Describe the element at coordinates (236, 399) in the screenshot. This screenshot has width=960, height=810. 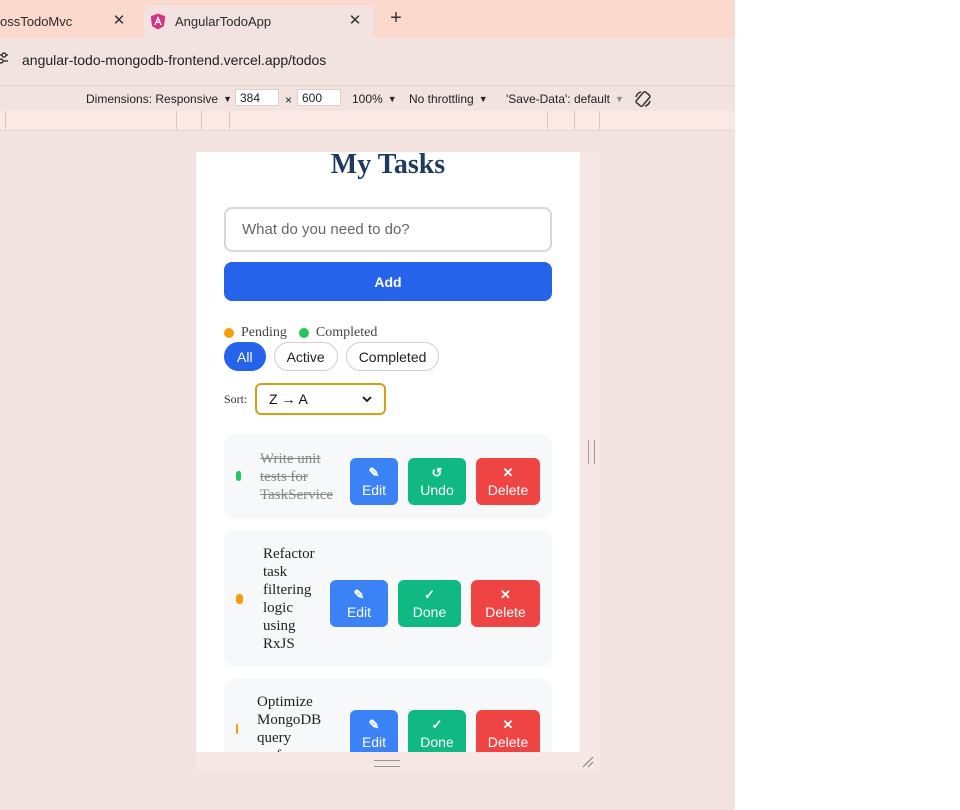
I see `sort-label: Sort:` at that location.